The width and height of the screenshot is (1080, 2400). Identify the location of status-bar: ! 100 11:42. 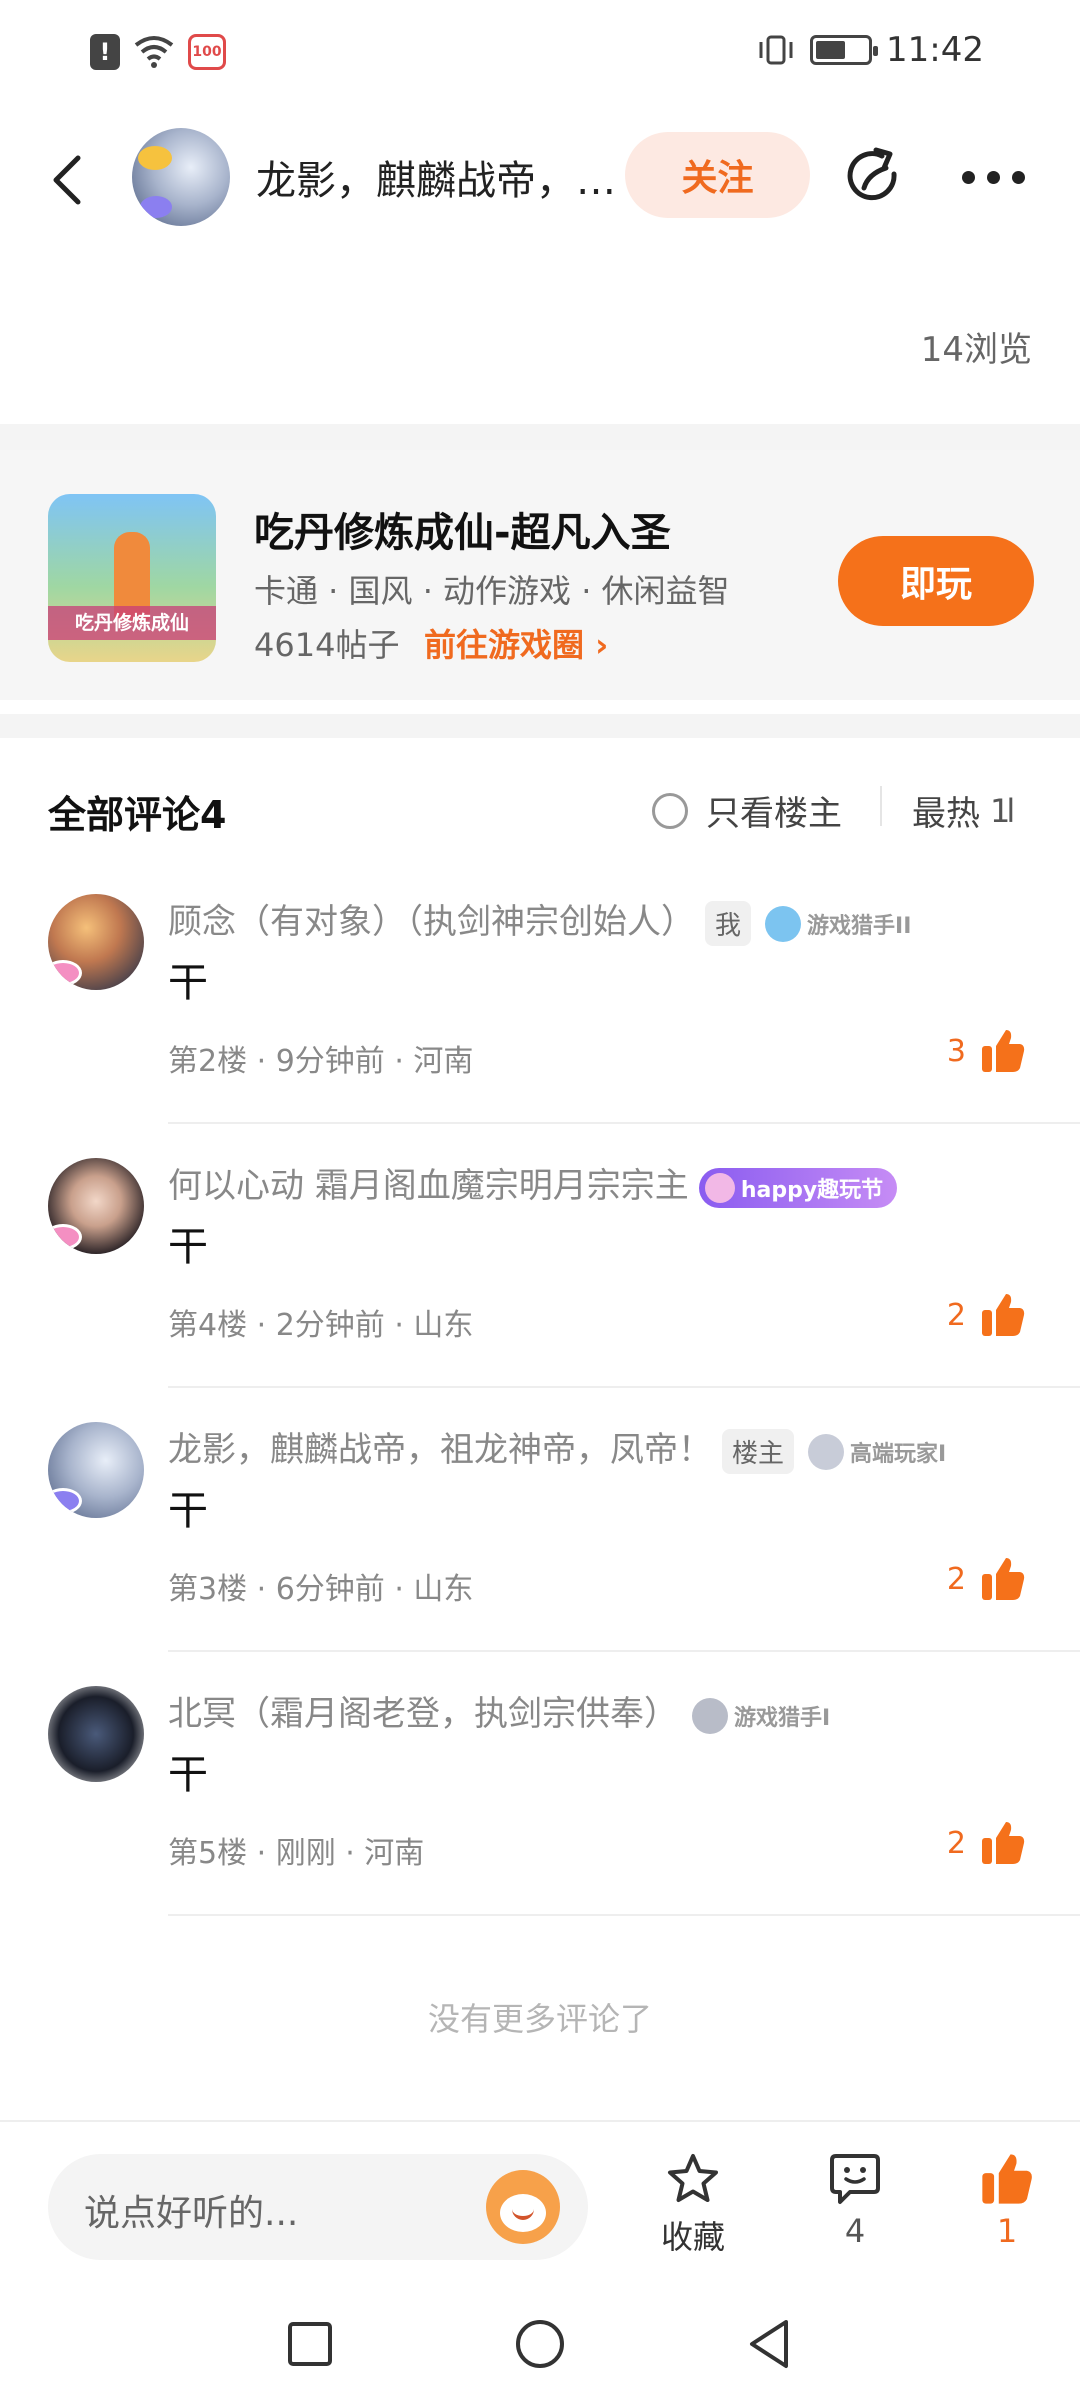
(540, 55).